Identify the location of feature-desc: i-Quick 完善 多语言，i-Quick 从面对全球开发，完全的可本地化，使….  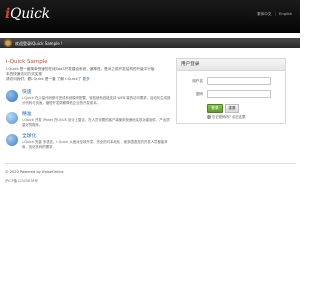
(95, 144).